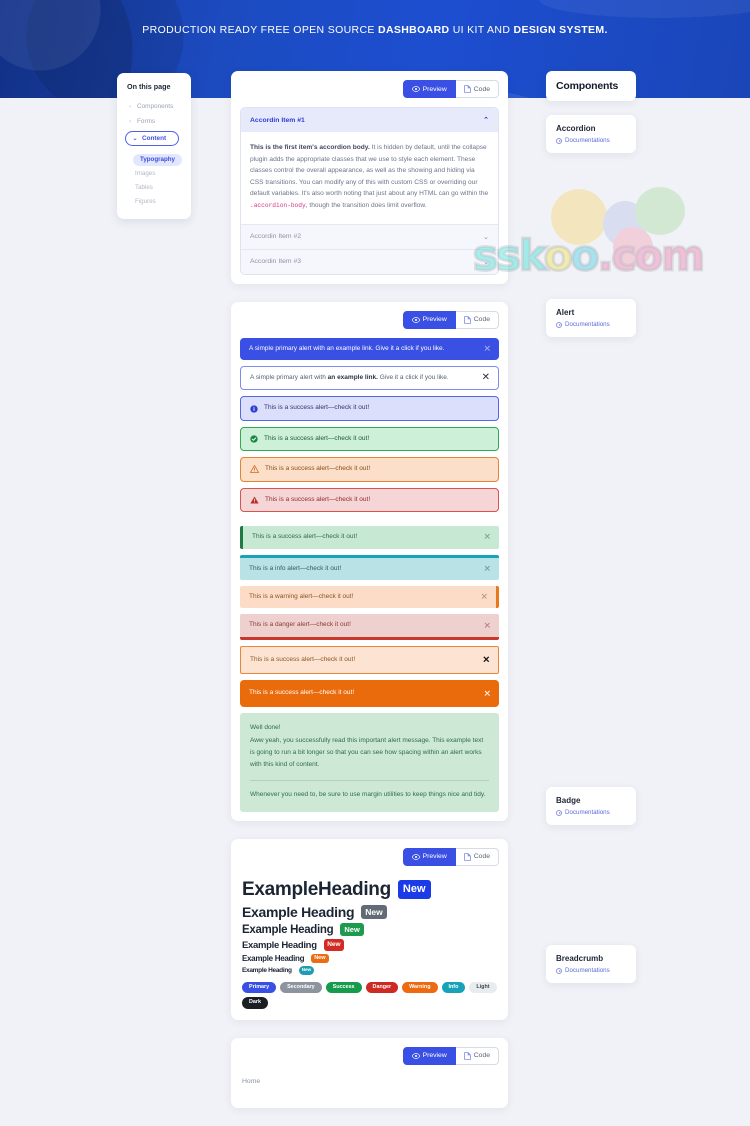  I want to click on component-name: Alert, so click(565, 312).